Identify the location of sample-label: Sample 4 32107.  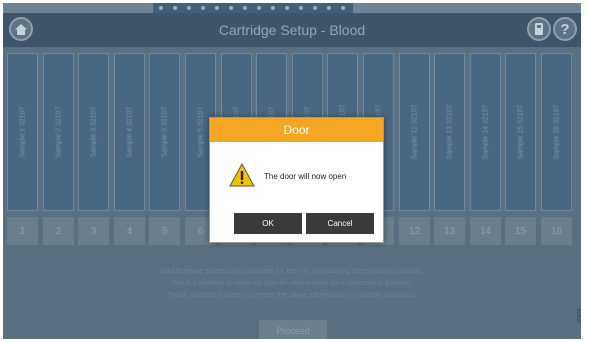
(129, 132).